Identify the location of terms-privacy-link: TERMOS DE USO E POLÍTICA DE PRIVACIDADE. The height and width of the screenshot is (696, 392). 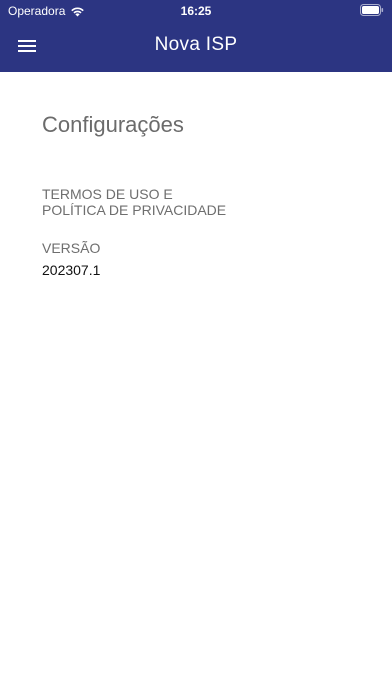
(207, 202).